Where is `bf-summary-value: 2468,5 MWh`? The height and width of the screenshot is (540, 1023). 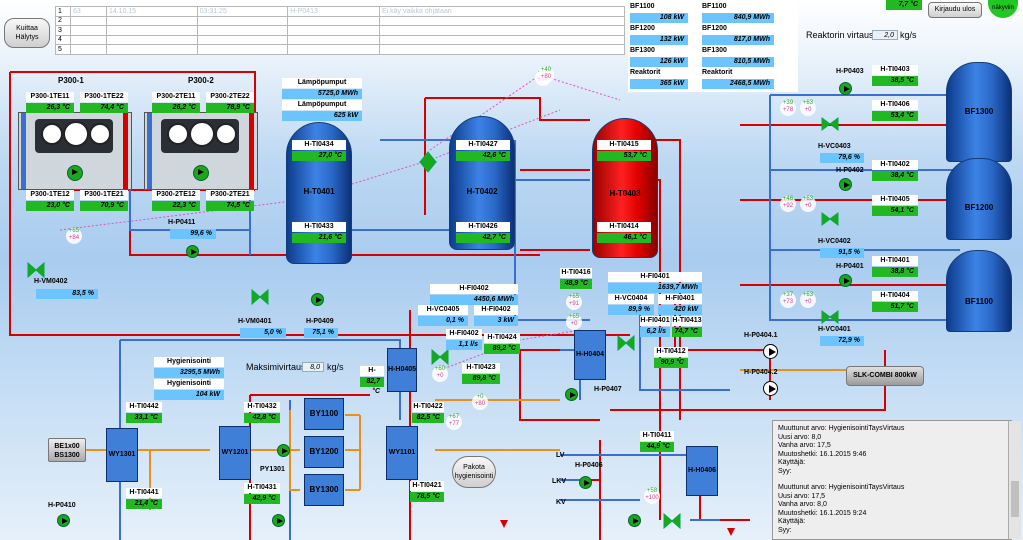
bf-summary-value: 2468,5 MWh is located at coordinates (738, 84).